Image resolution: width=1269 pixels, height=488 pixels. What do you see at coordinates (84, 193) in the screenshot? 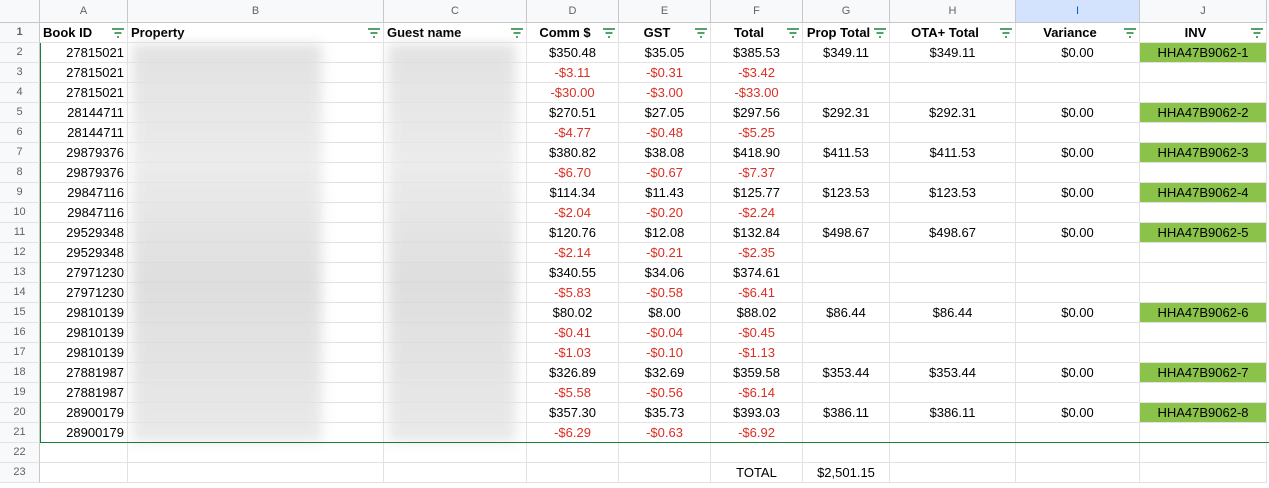
I see `book-id-cell: 29847116` at bounding box center [84, 193].